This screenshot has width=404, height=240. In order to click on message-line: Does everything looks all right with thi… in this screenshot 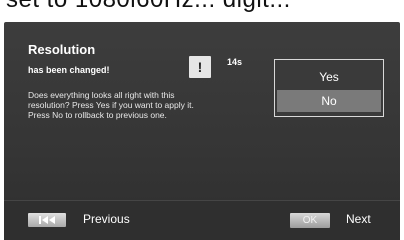, I will do `click(101, 95)`.